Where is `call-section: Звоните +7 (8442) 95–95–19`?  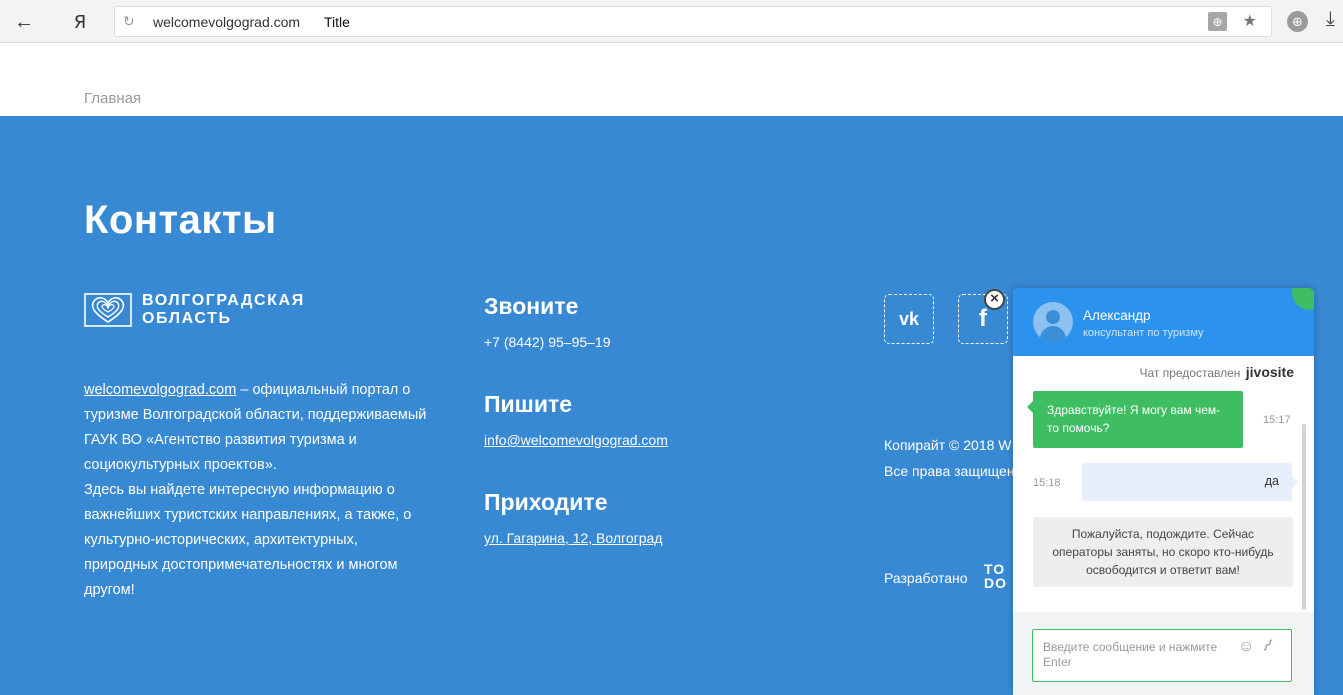
call-section: Звоните +7 (8442) 95–95–19 is located at coordinates (547, 321).